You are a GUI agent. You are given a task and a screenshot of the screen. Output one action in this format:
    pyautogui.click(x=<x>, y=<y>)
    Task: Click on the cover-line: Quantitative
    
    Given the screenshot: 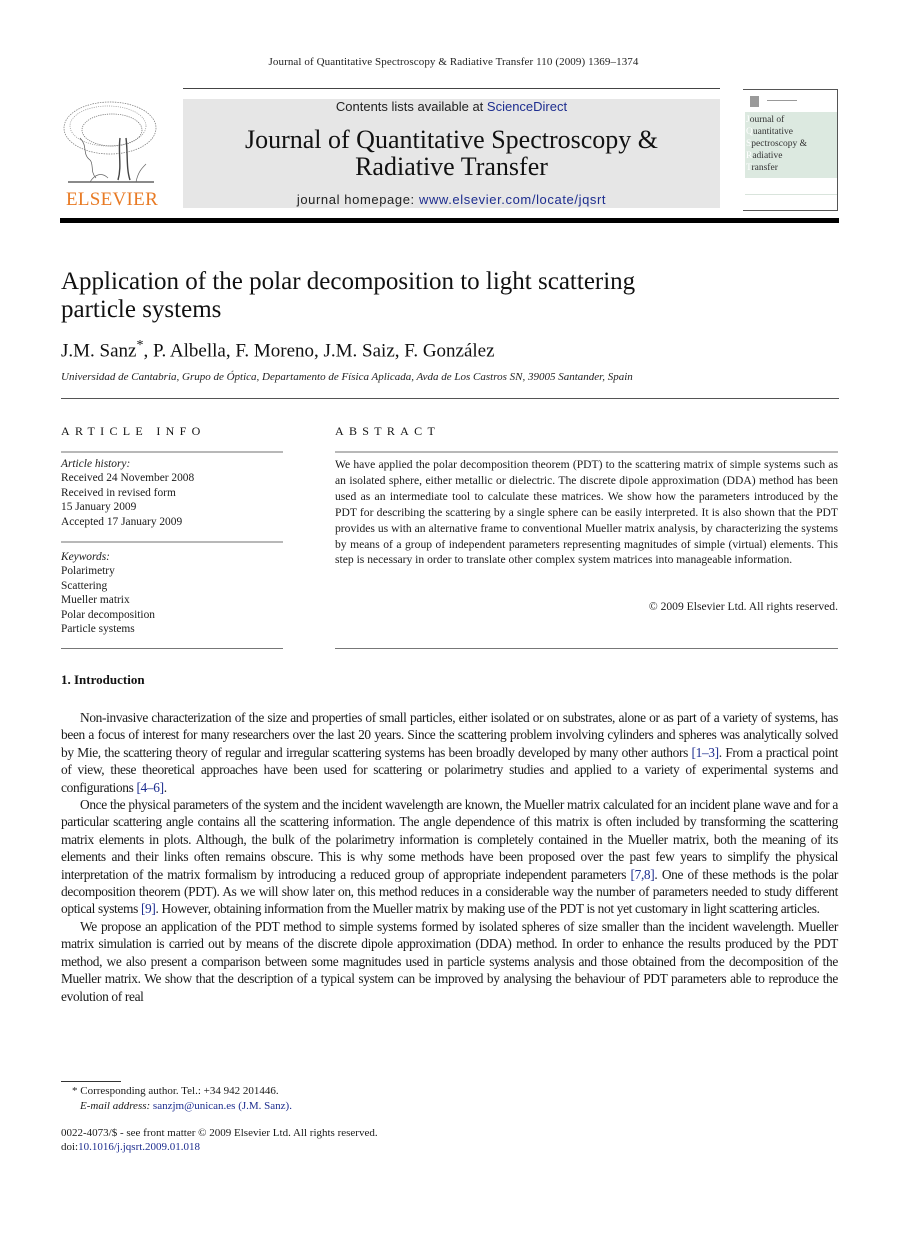 What is the action you would take?
    pyautogui.click(x=769, y=132)
    